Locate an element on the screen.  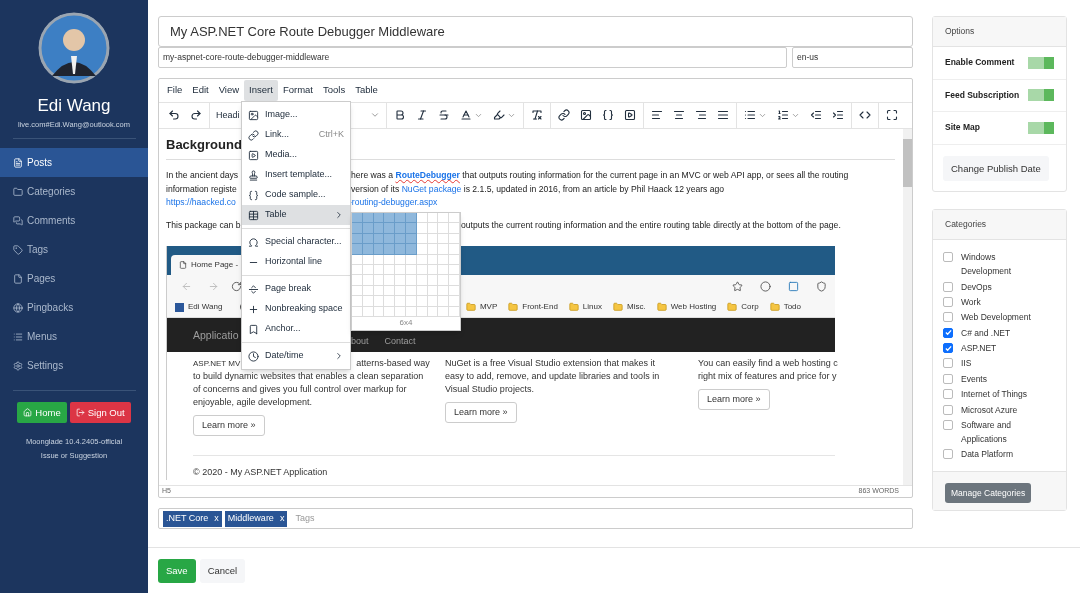
category-label: Events is located at coordinates (974, 379).